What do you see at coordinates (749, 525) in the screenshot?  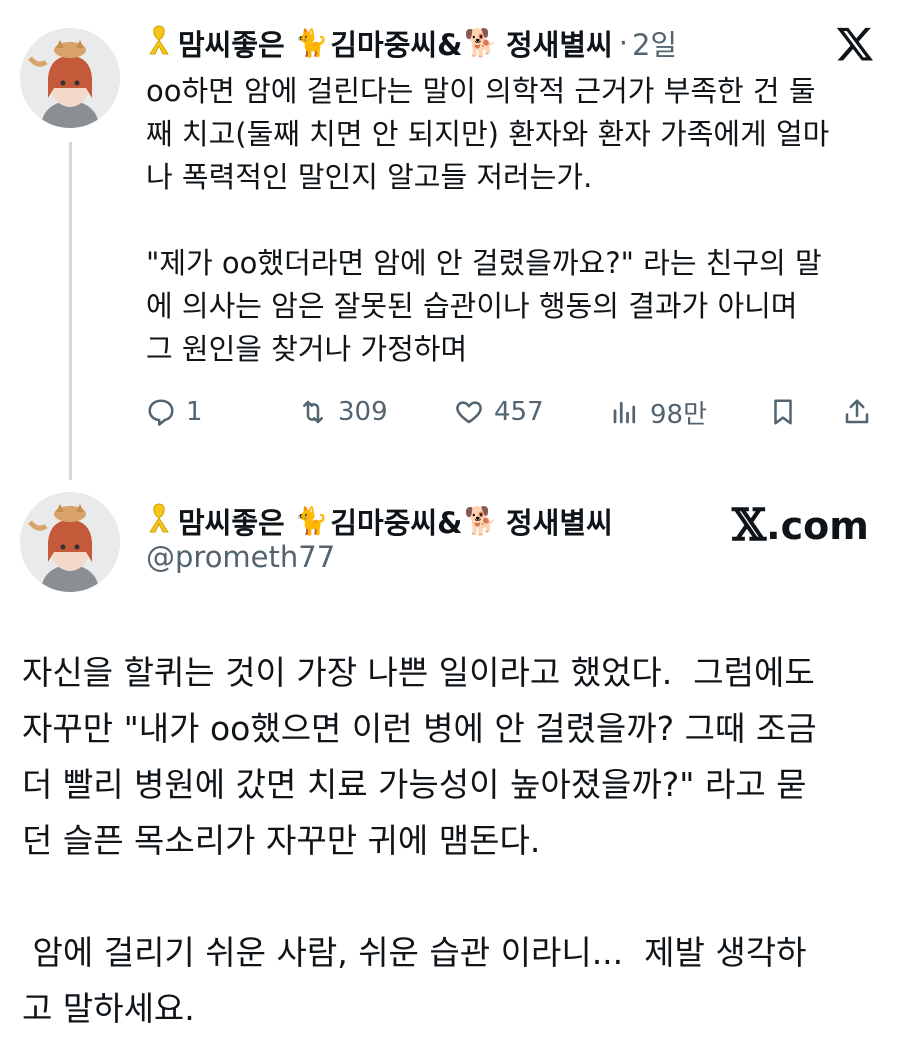 I see `x-logo-icon: 𝕏` at bounding box center [749, 525].